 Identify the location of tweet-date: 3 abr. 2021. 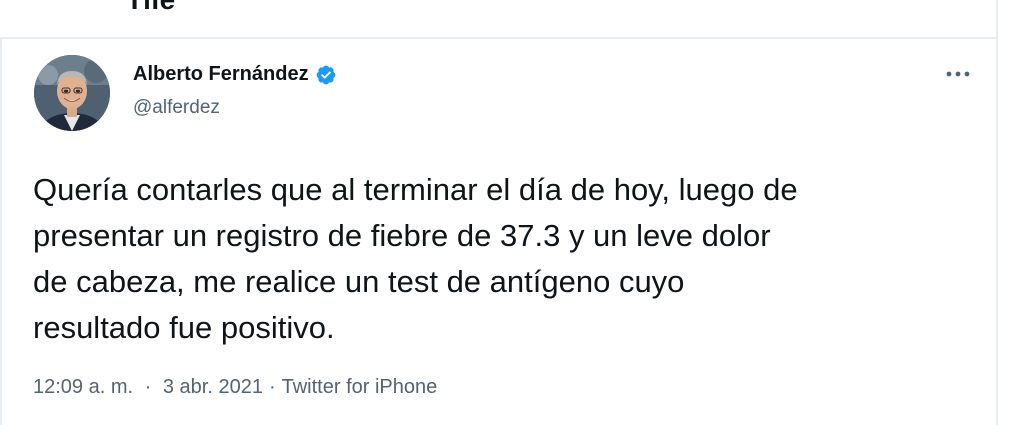
(212, 387).